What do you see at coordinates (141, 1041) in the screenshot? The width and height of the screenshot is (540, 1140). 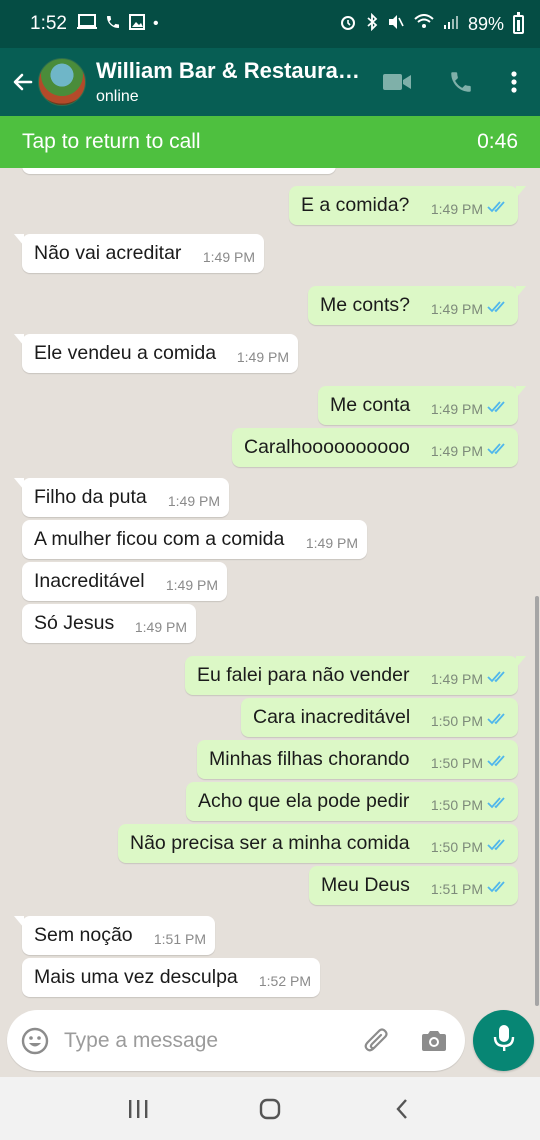 I see `message-input: Type a message` at bounding box center [141, 1041].